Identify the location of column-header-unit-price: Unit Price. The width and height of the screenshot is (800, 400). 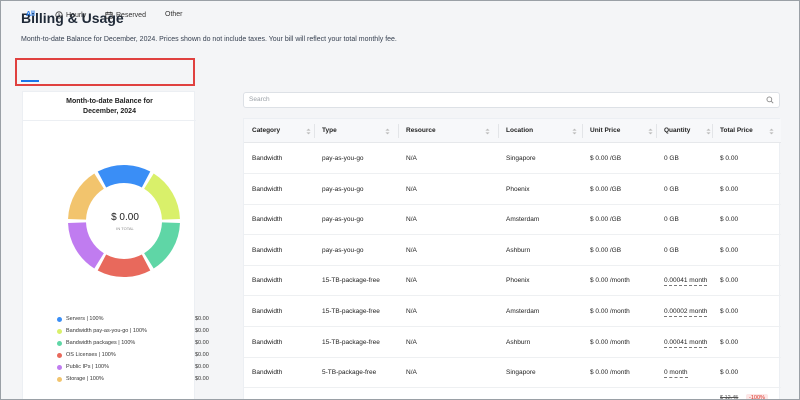
(605, 132).